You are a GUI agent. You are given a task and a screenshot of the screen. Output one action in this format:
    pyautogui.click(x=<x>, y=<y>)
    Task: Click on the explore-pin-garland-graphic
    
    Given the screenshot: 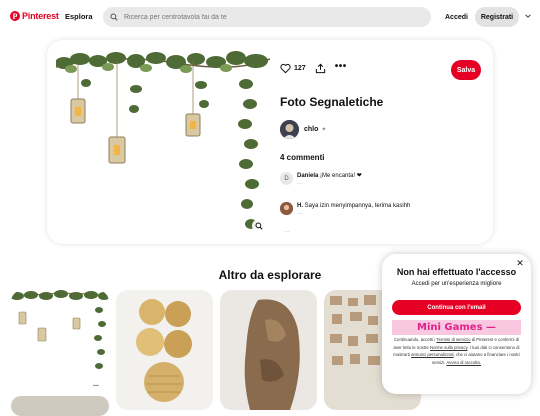 What is the action you would take?
    pyautogui.click(x=60, y=329)
    